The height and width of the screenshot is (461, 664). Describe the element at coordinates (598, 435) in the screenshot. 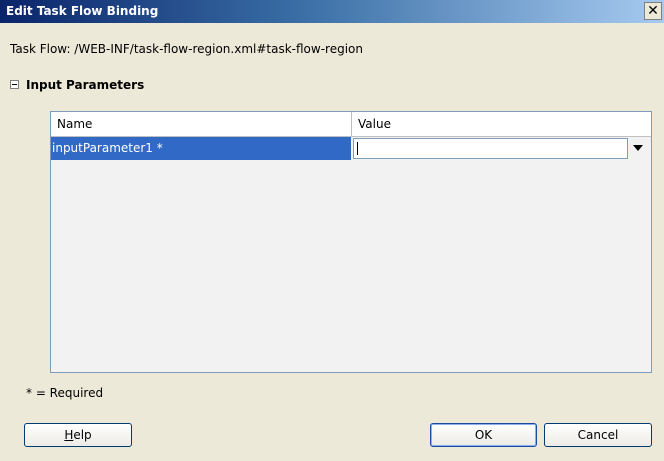

I see `cancel-button: Cancel` at that location.